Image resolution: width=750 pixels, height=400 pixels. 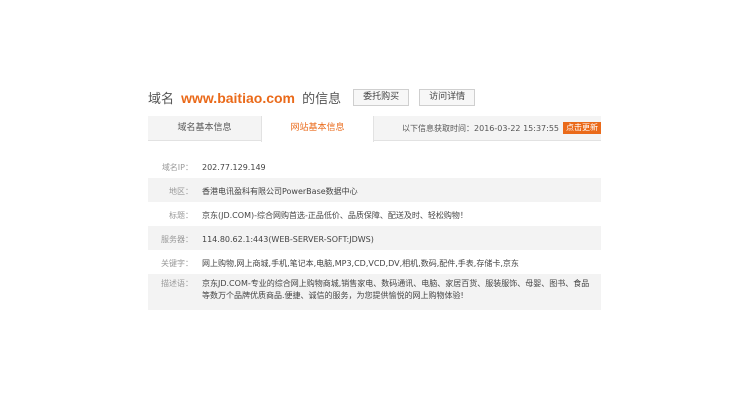 What do you see at coordinates (177, 167) in the screenshot?
I see `row-label: 域名IP：` at bounding box center [177, 167].